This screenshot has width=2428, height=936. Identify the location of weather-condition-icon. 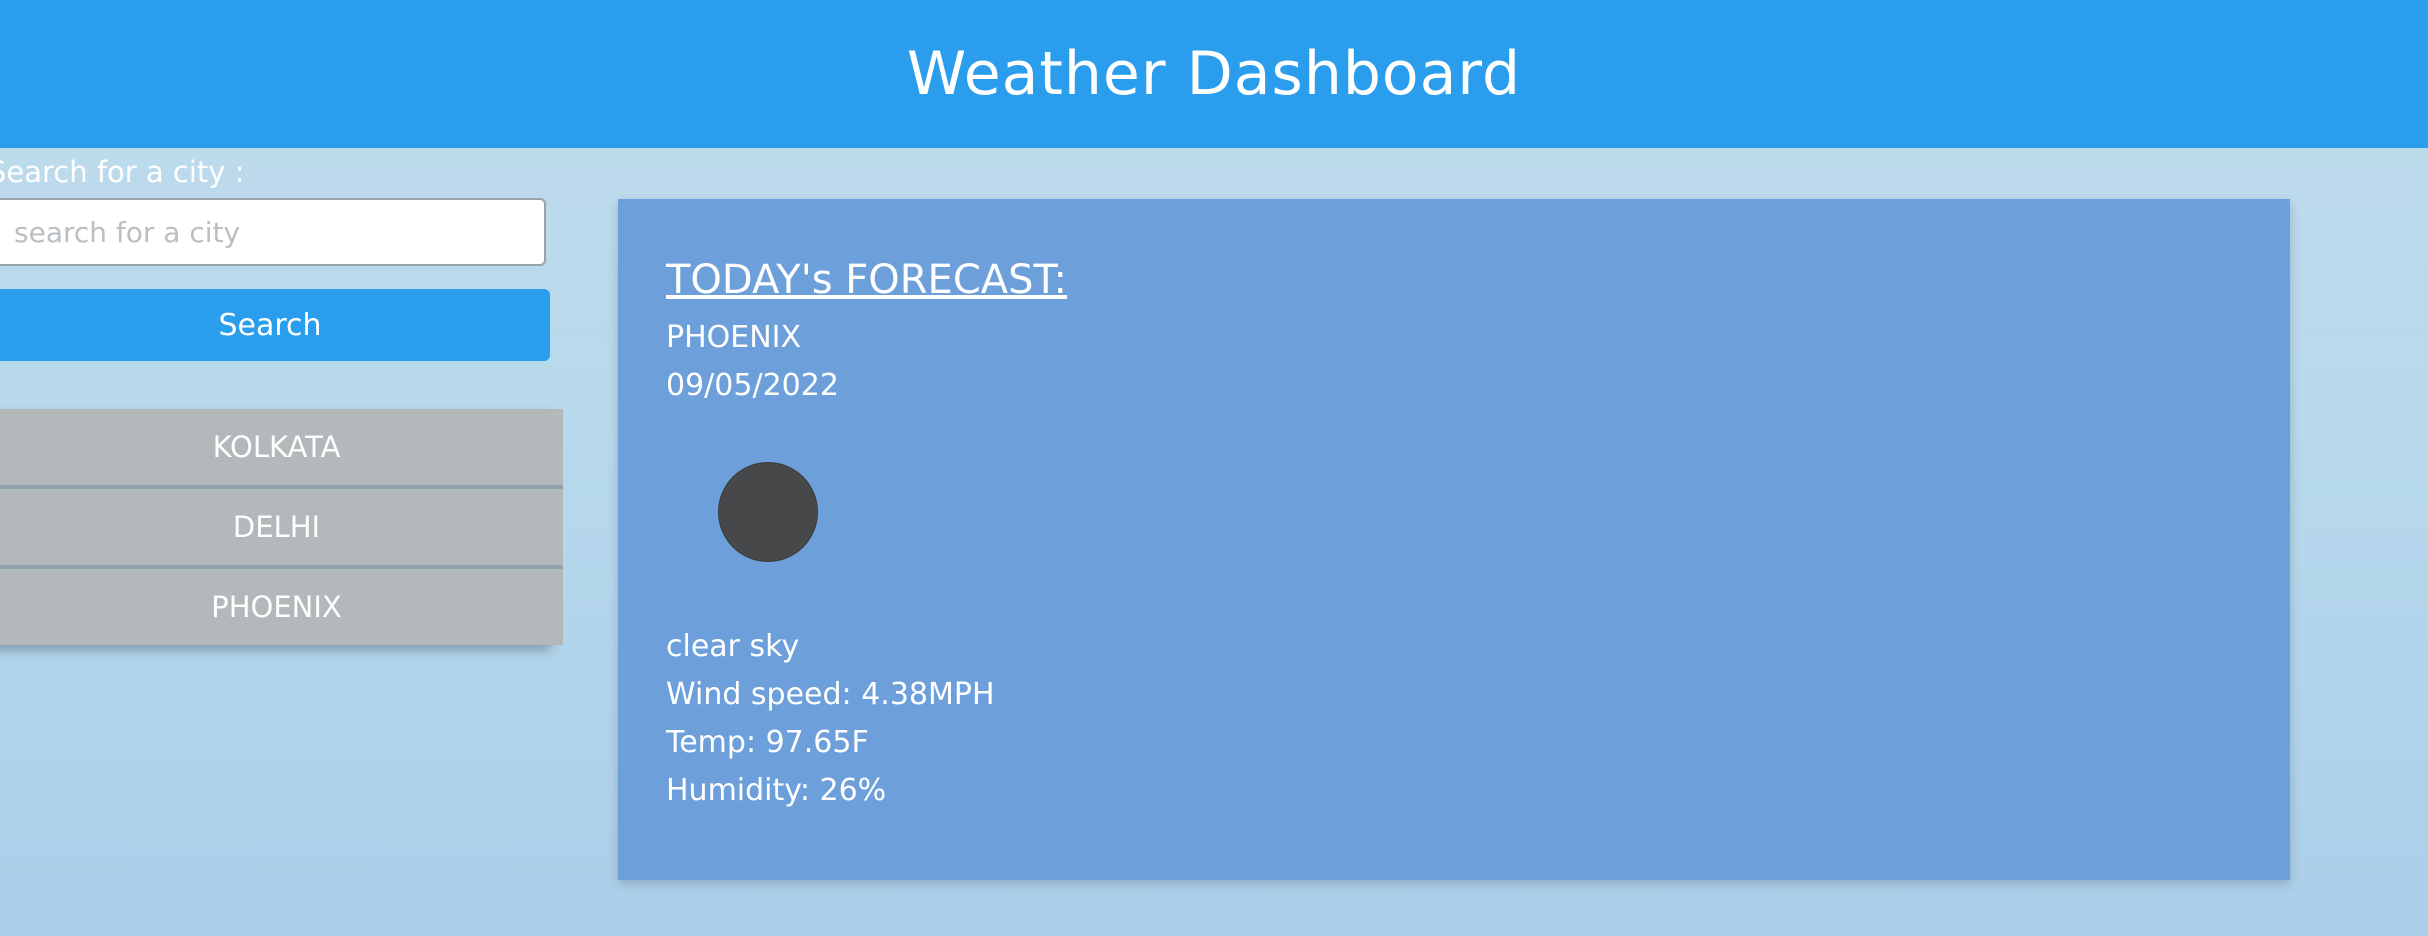
(768, 512).